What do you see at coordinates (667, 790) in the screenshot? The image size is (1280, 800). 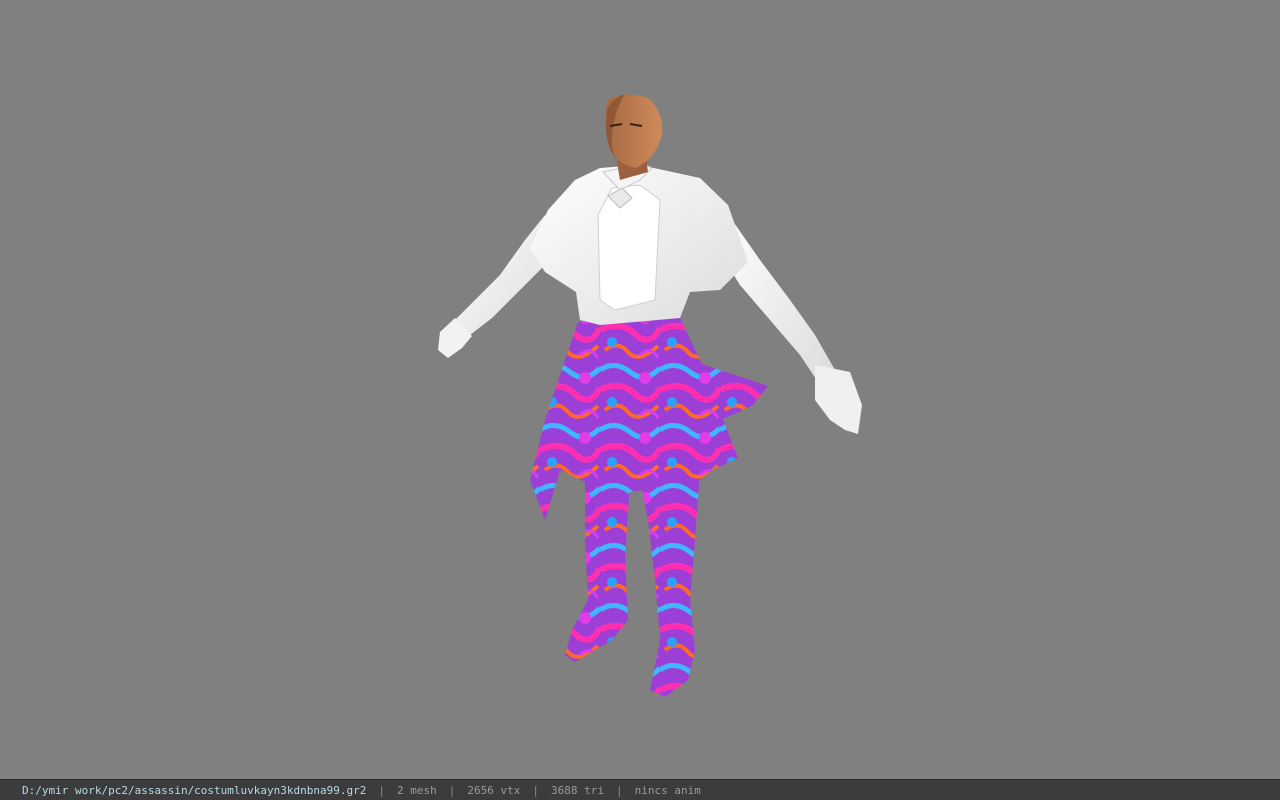 I see `animation-status: nincs anim` at bounding box center [667, 790].